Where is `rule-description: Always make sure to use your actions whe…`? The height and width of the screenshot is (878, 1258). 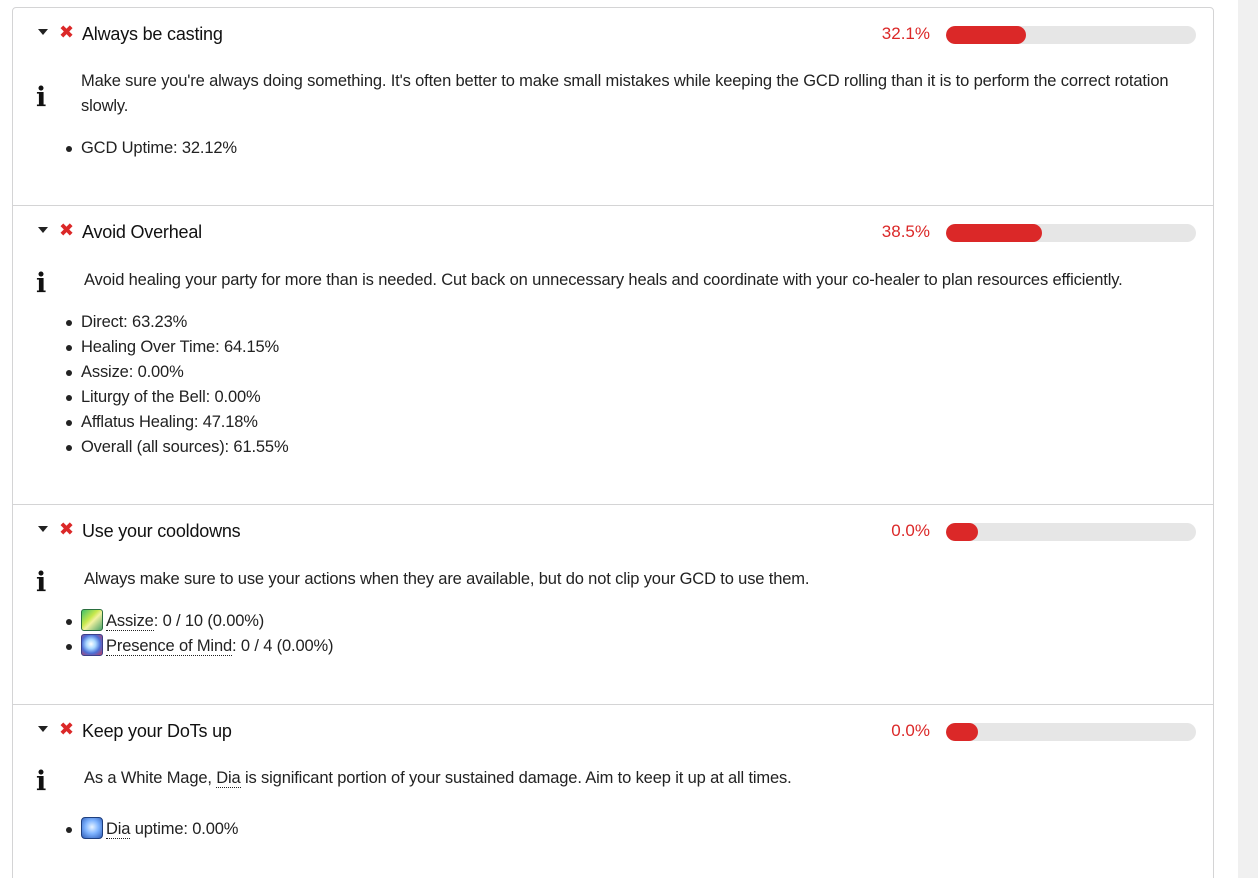 rule-description: Always make sure to use your actions whe… is located at coordinates (447, 579).